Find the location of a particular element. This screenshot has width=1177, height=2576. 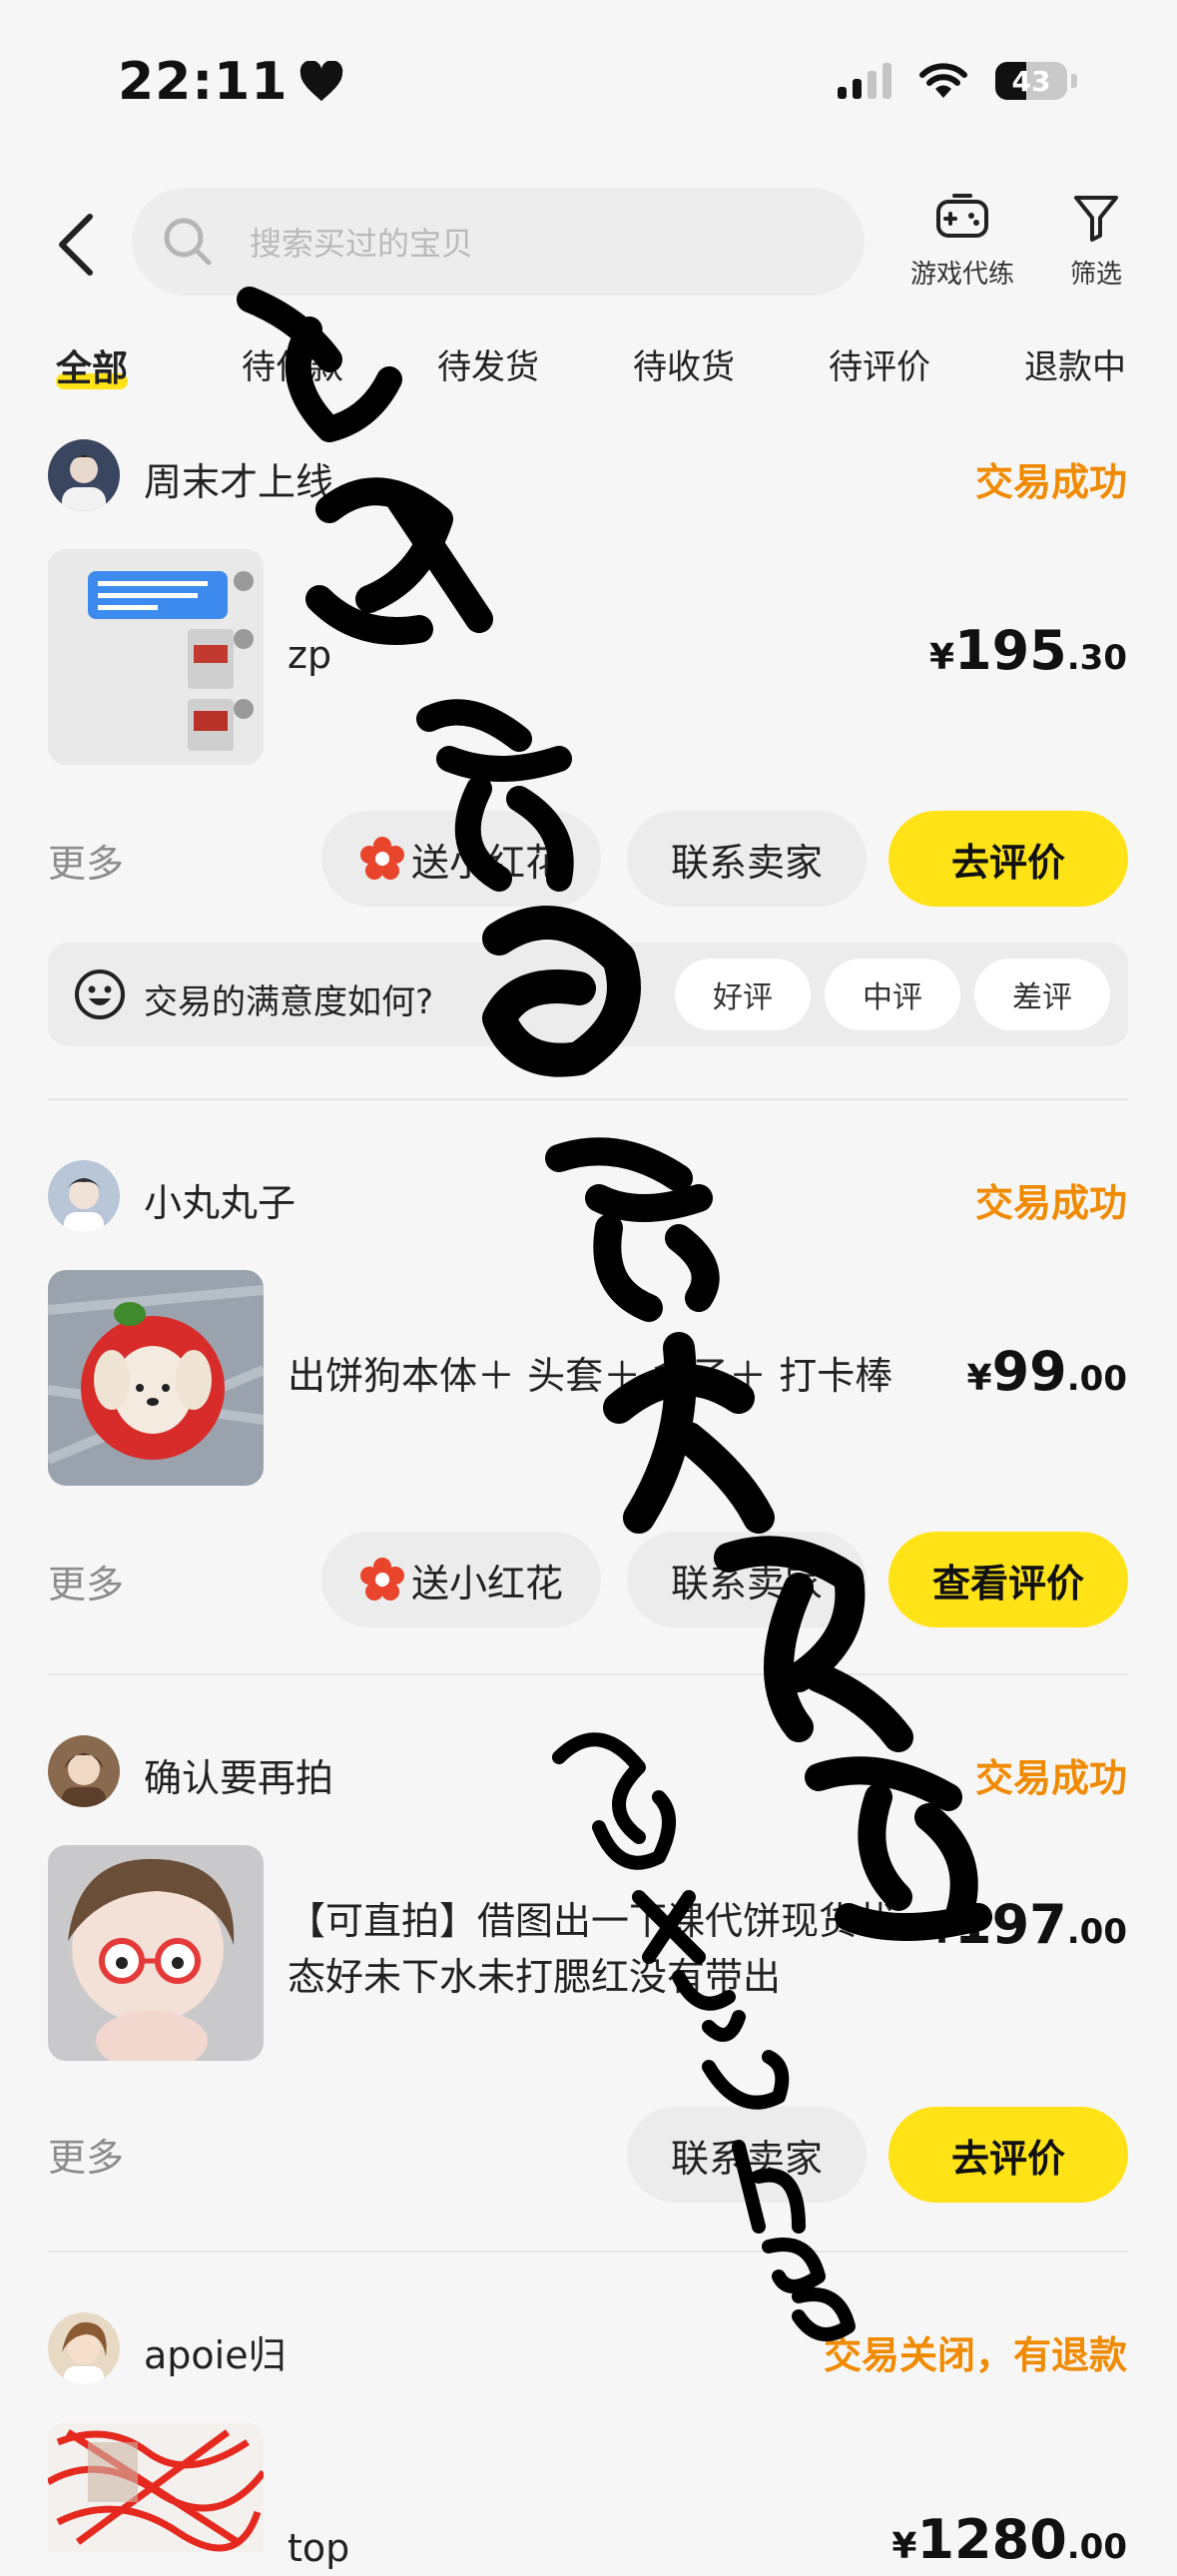

filter-label: 筛选 is located at coordinates (1095, 275).